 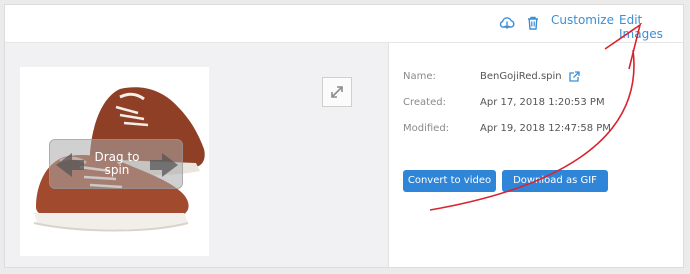 What do you see at coordinates (449, 181) in the screenshot?
I see `convert-to-video-button: Convert to video` at bounding box center [449, 181].